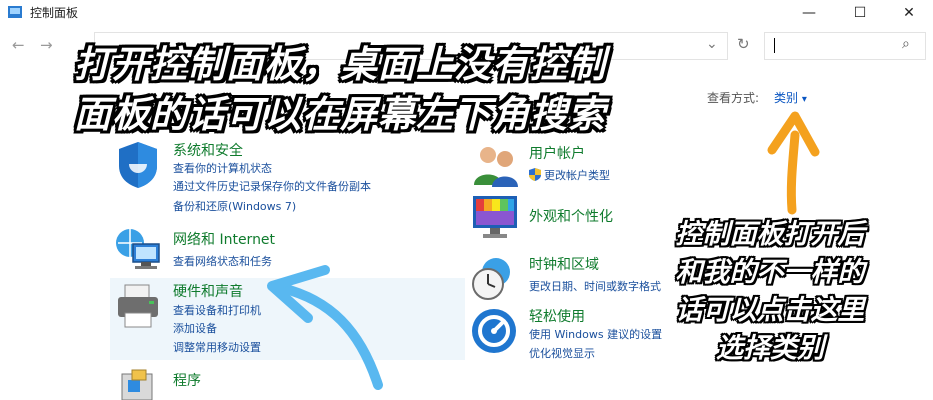 The height and width of the screenshot is (400, 933). I want to click on text-caret, so click(774, 45).